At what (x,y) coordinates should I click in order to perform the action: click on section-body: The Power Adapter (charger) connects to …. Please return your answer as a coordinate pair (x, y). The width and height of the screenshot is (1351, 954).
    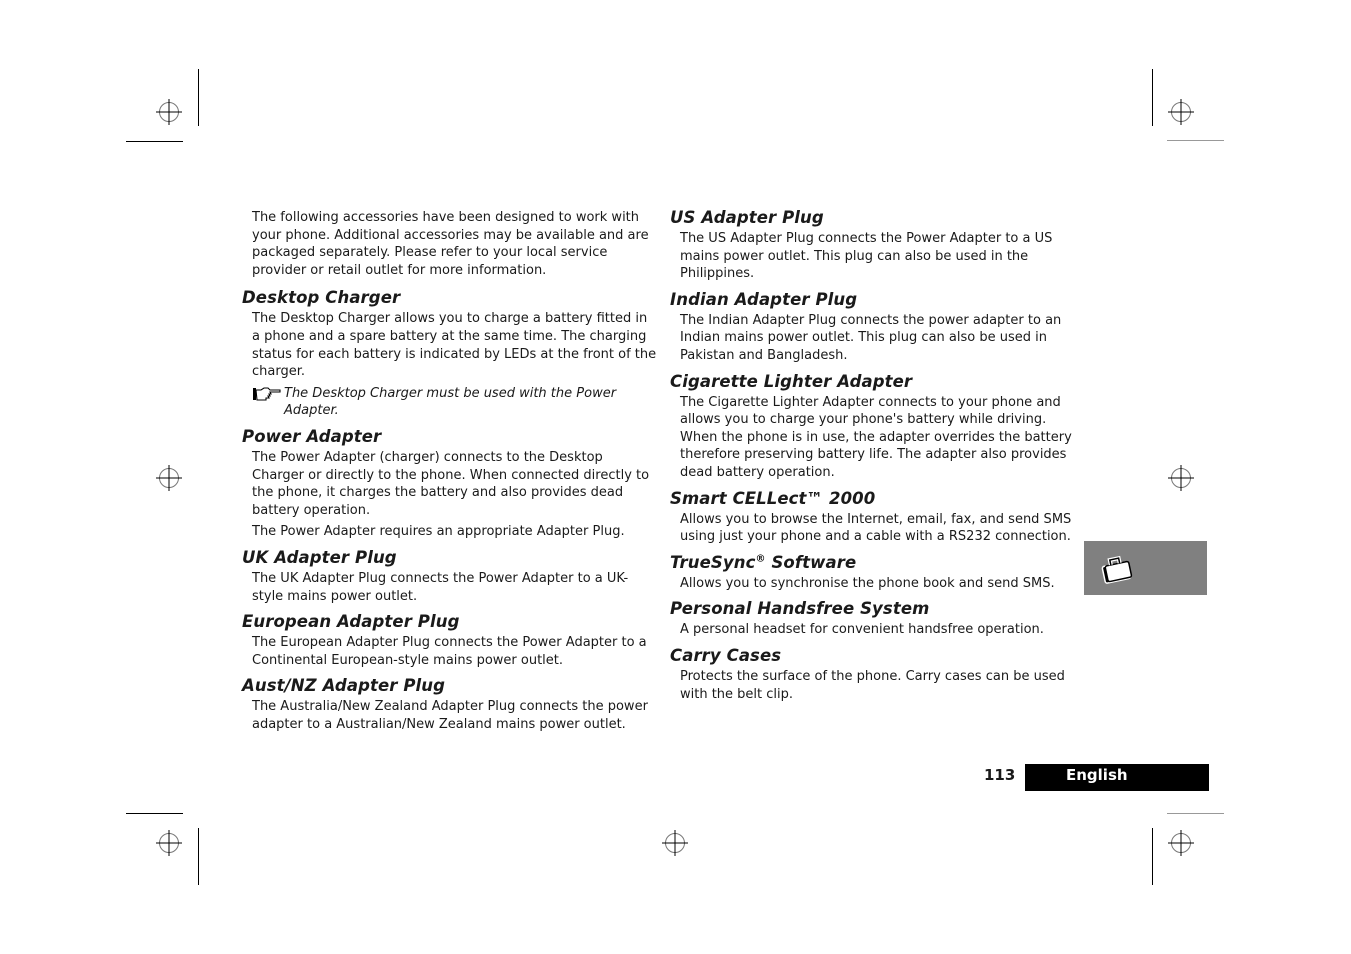
    Looking at the image, I should click on (451, 483).